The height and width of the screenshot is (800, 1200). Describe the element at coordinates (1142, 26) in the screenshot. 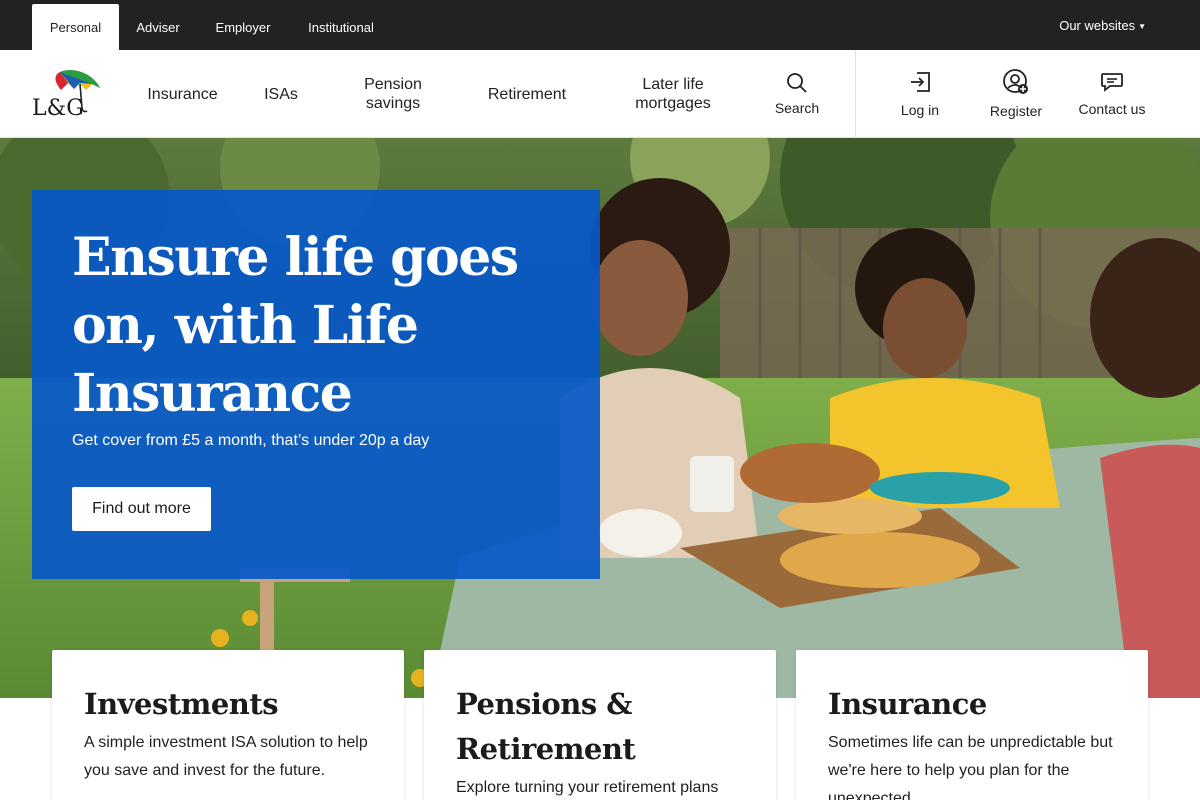

I see `chevron-down-icon: ▼` at that location.